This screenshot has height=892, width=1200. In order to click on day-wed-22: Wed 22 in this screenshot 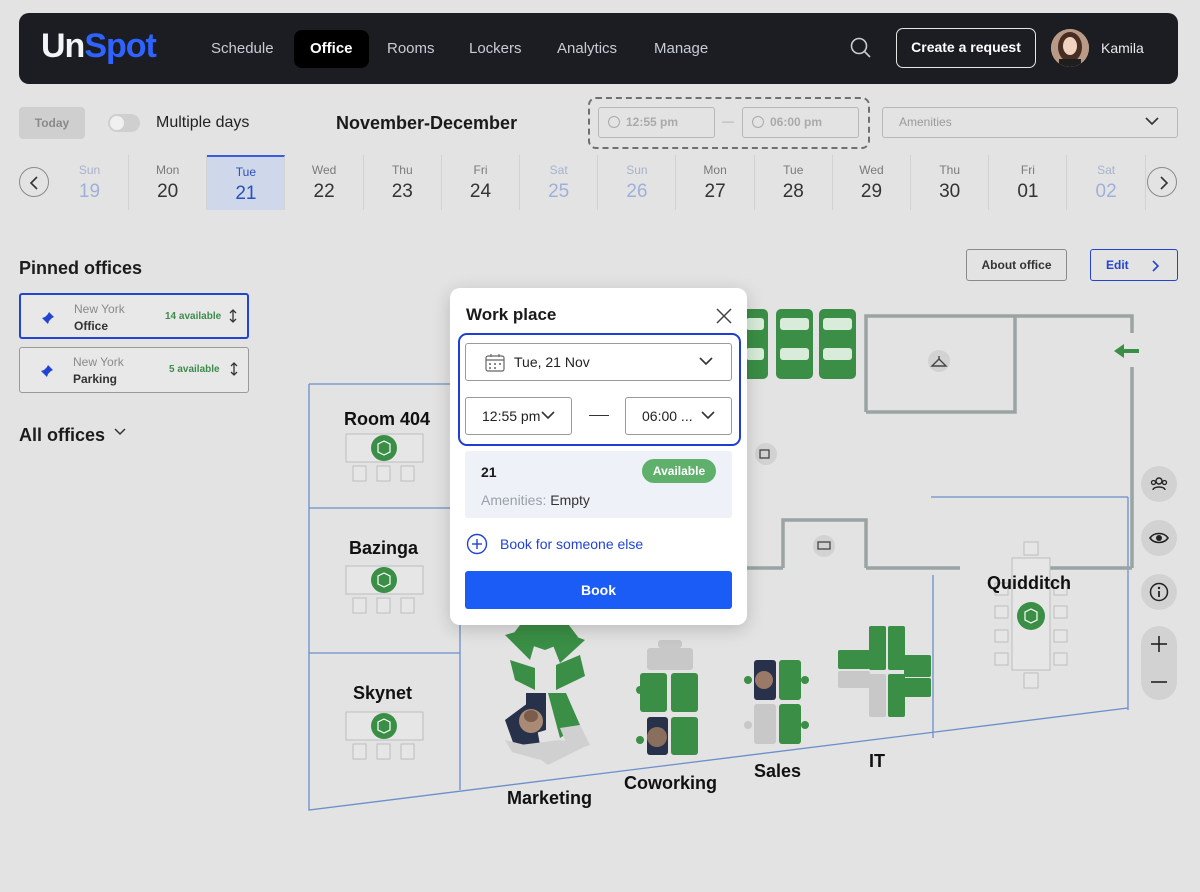, I will do `click(325, 182)`.